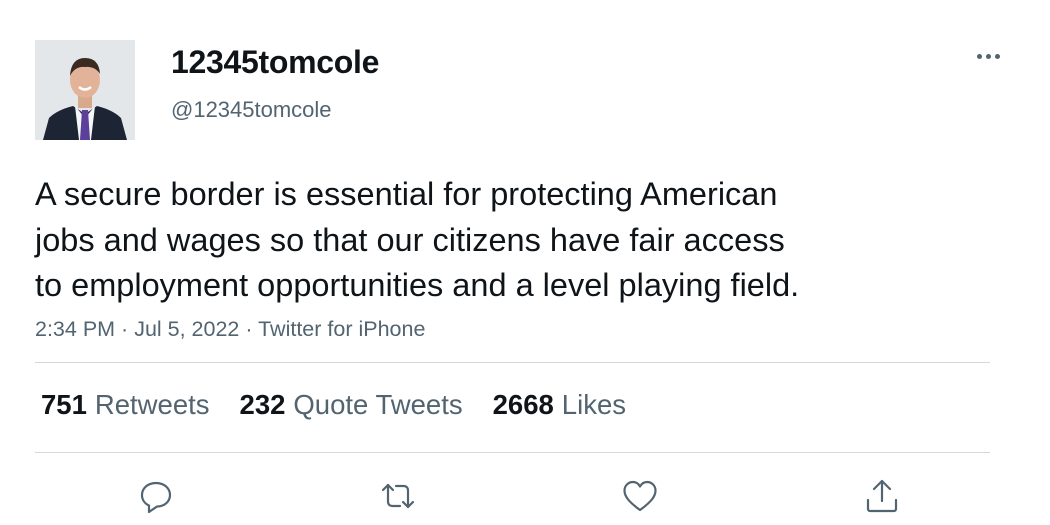 The height and width of the screenshot is (525, 1050). I want to click on more-options-icon, so click(988, 56).